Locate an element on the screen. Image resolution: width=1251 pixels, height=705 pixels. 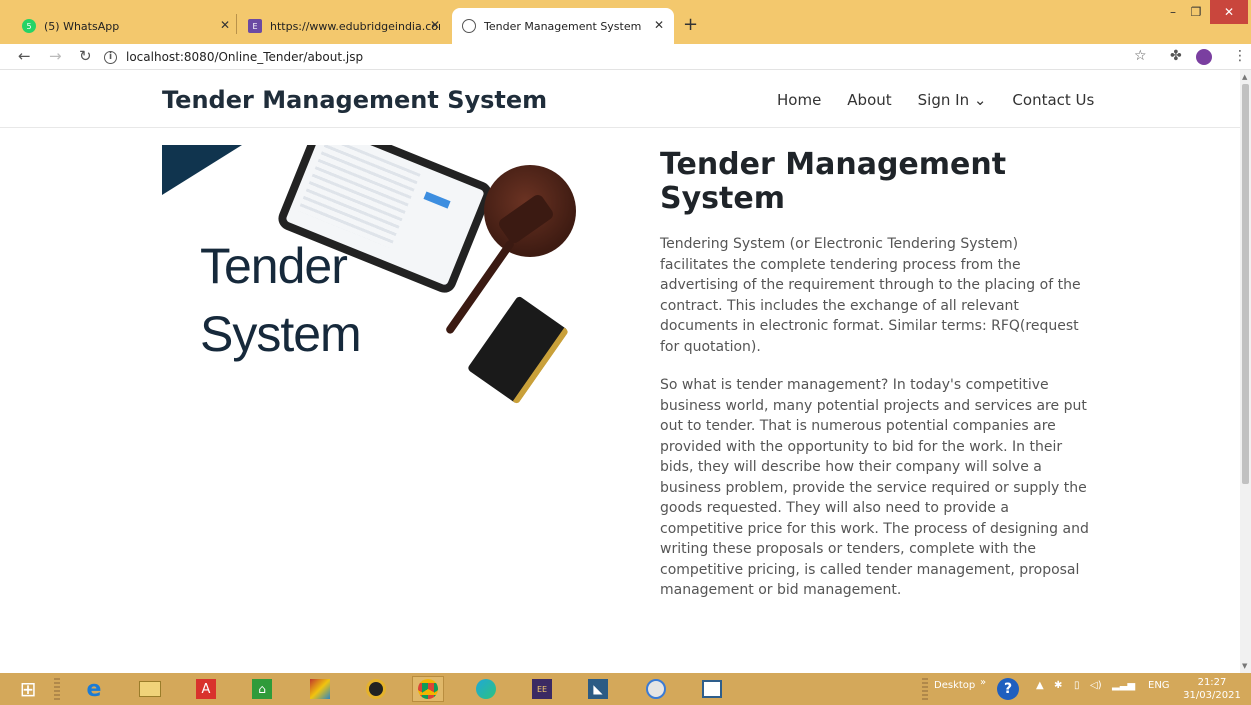
bookmark-star-icon: ☆ is located at coordinates (1140, 56).